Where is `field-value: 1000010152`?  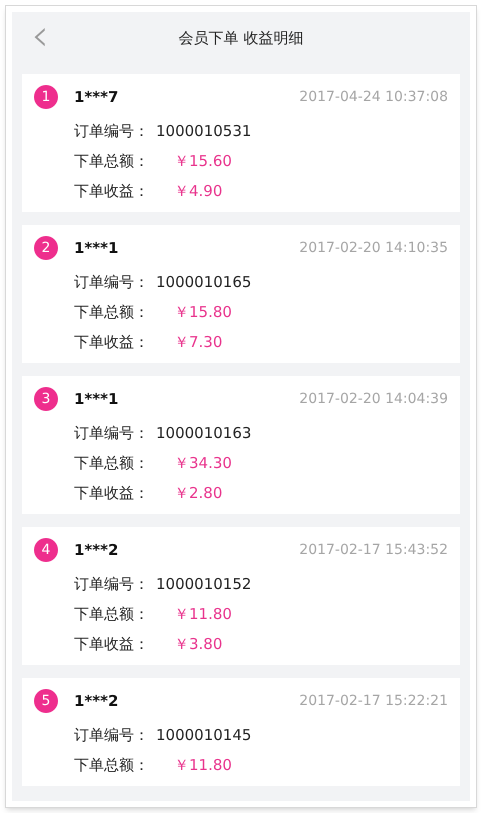
field-value: 1000010152 is located at coordinates (204, 584).